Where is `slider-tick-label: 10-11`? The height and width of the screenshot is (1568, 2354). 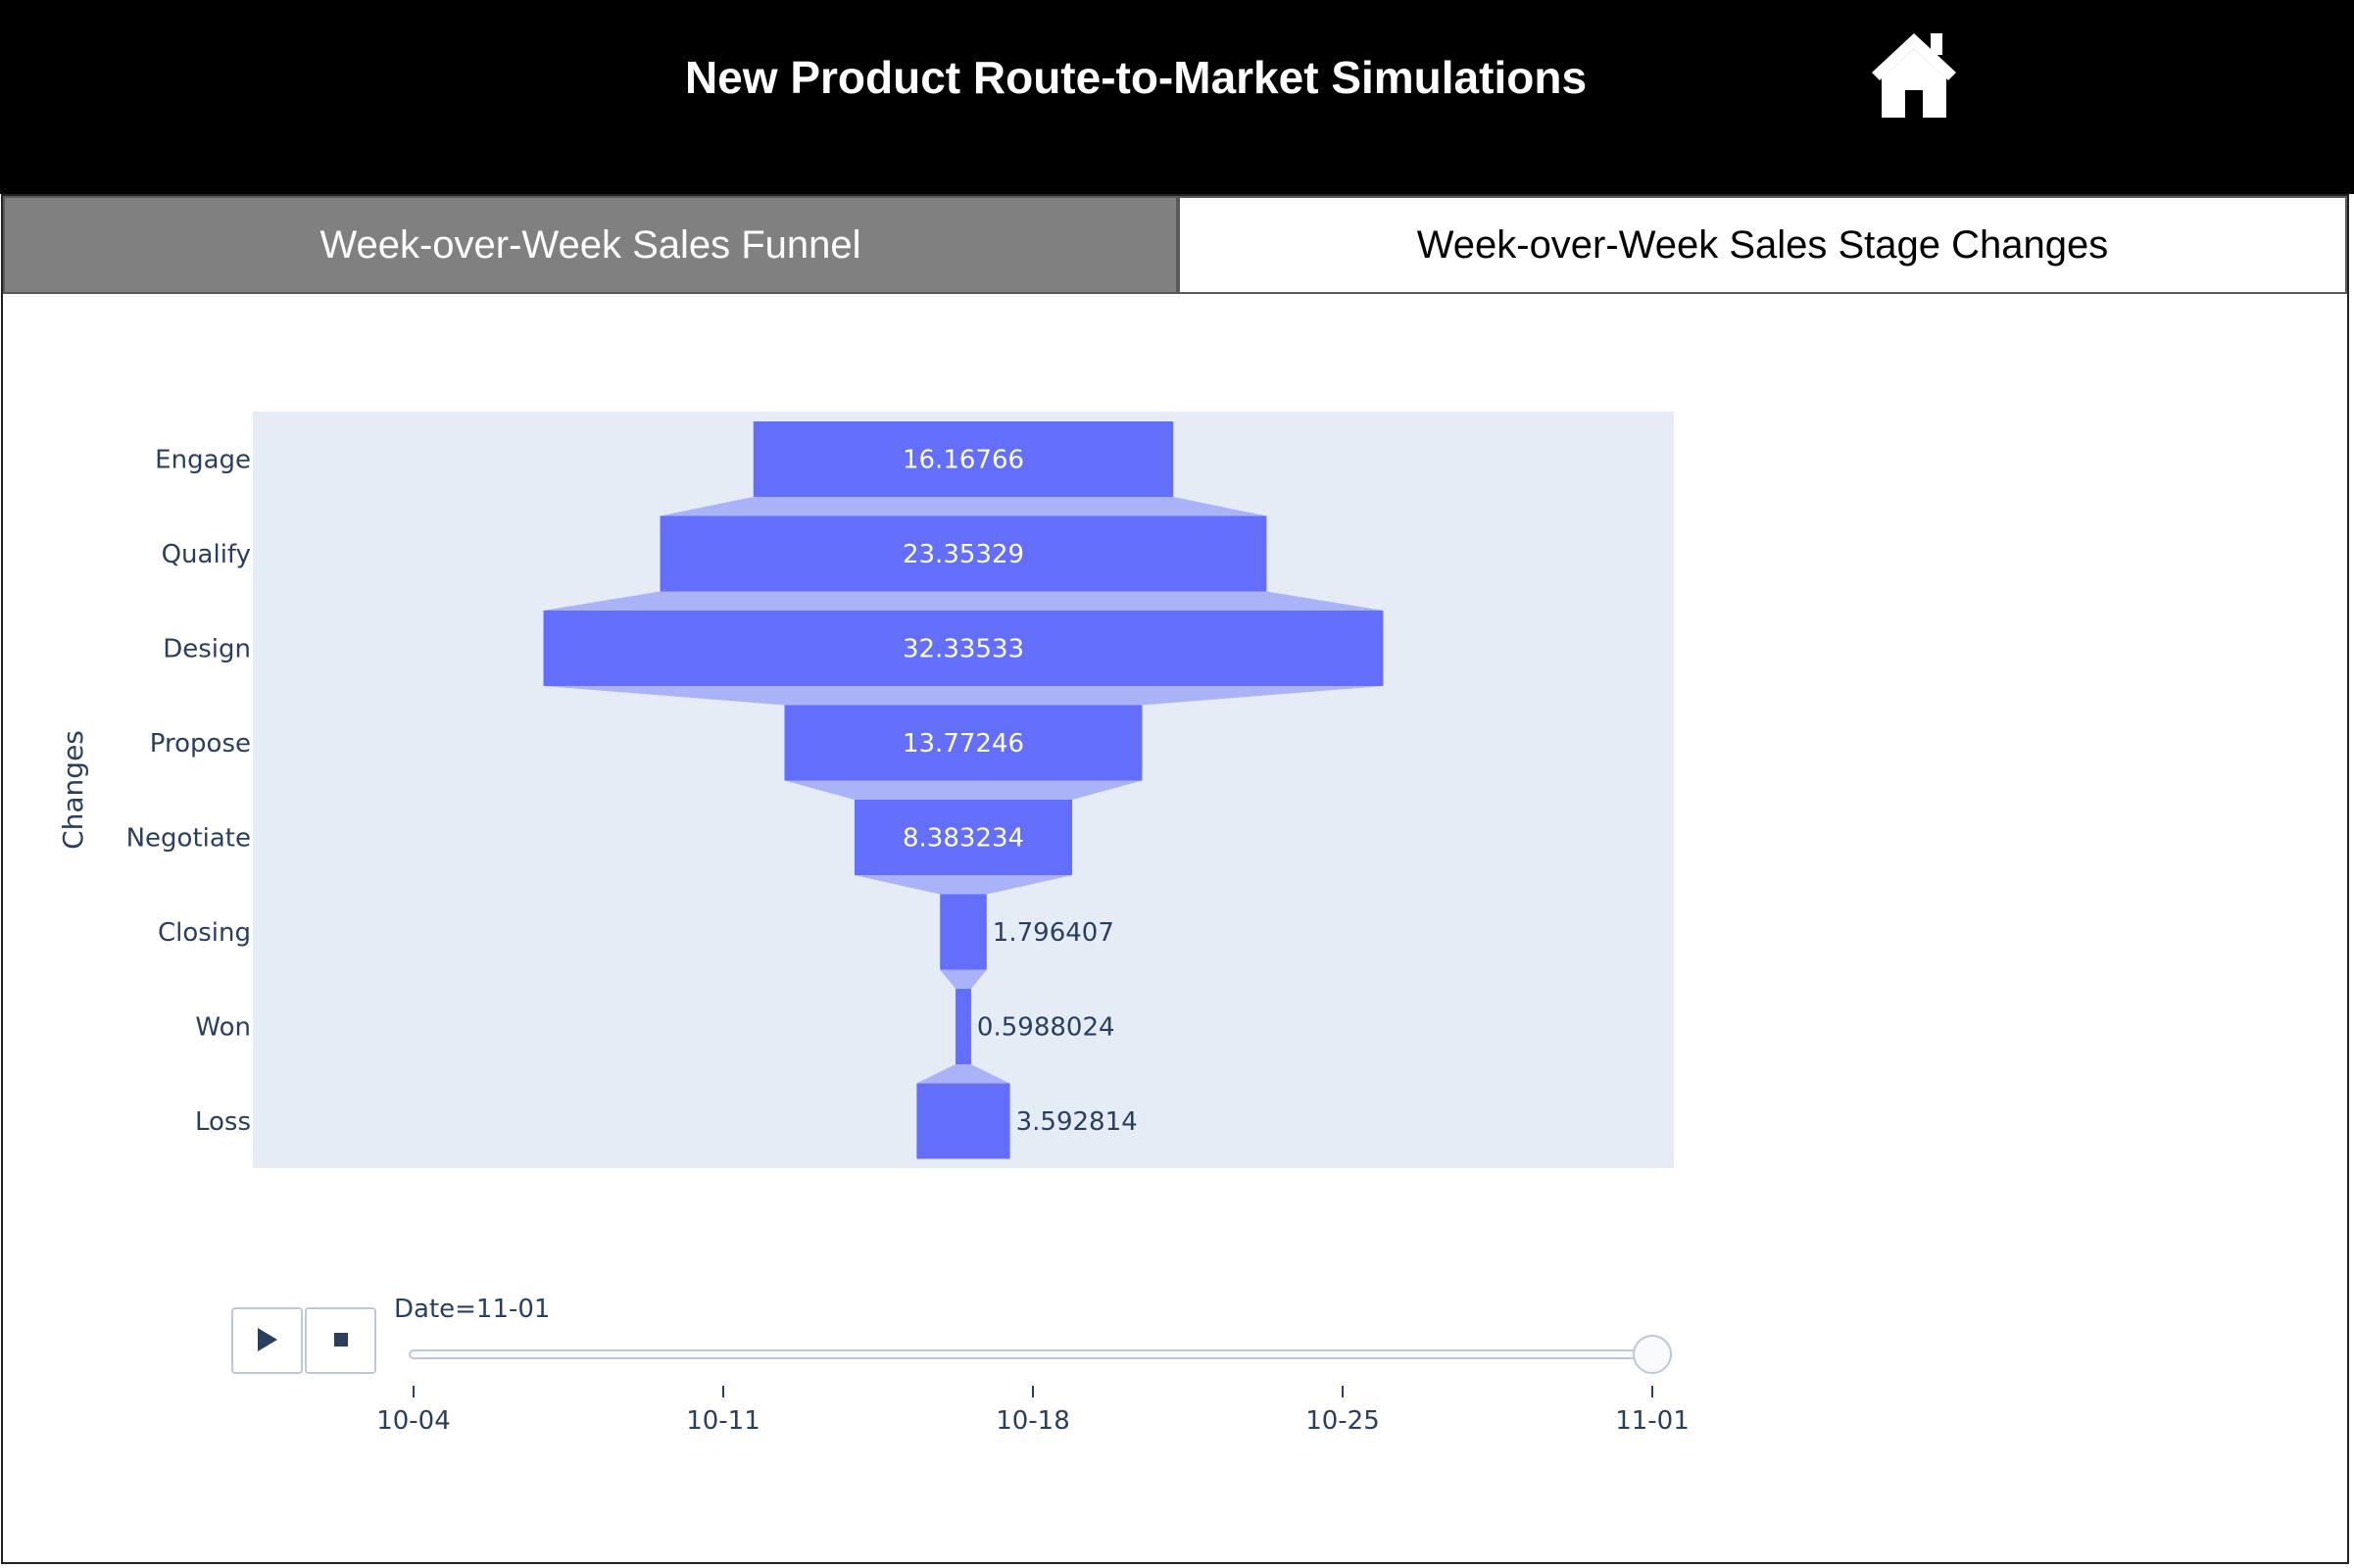
slider-tick-label: 10-11 is located at coordinates (723, 1421).